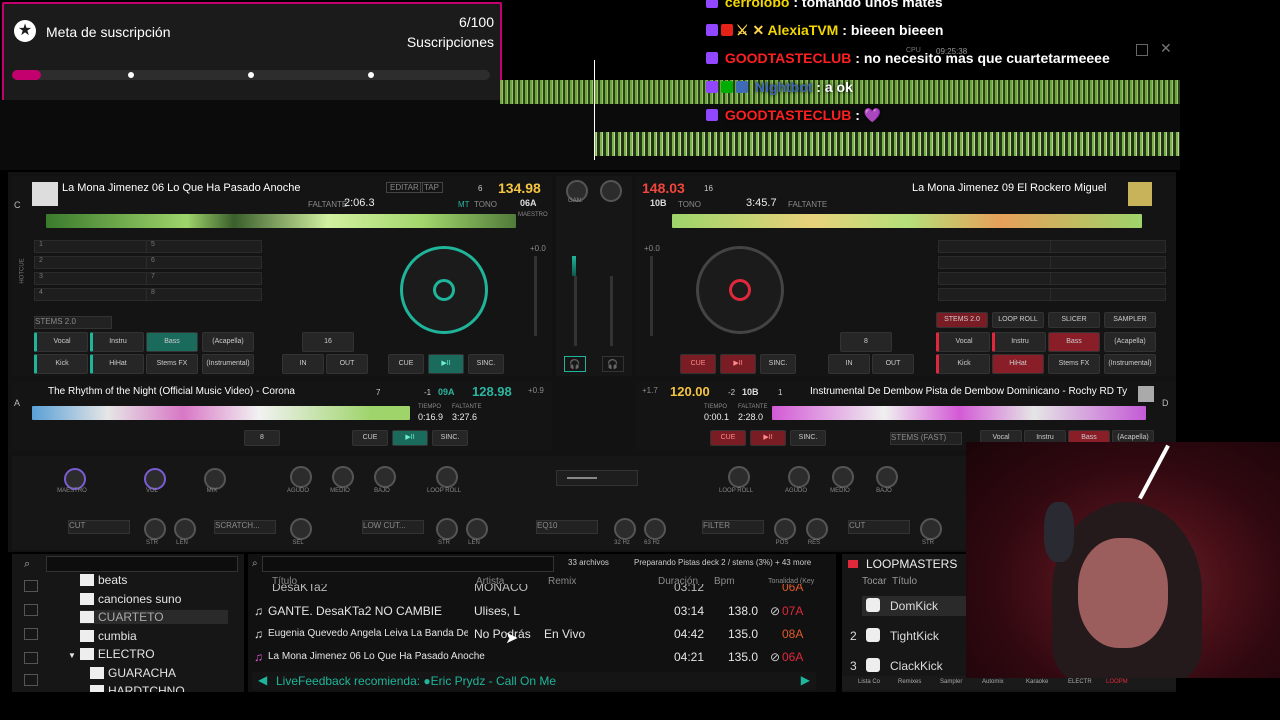 The width and height of the screenshot is (1280, 720). I want to click on hotcue-slot: 8, so click(204, 294).